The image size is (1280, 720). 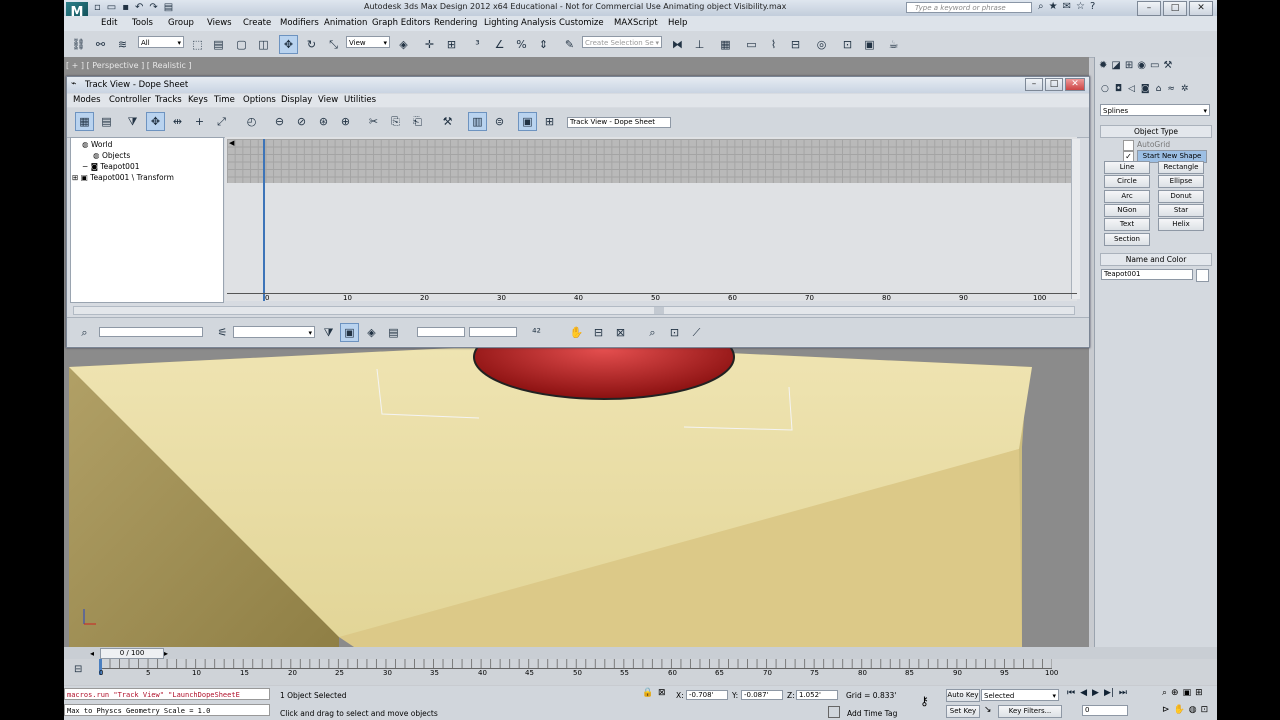 What do you see at coordinates (373, 121) in the screenshot?
I see `cut-icon: ✂` at bounding box center [373, 121].